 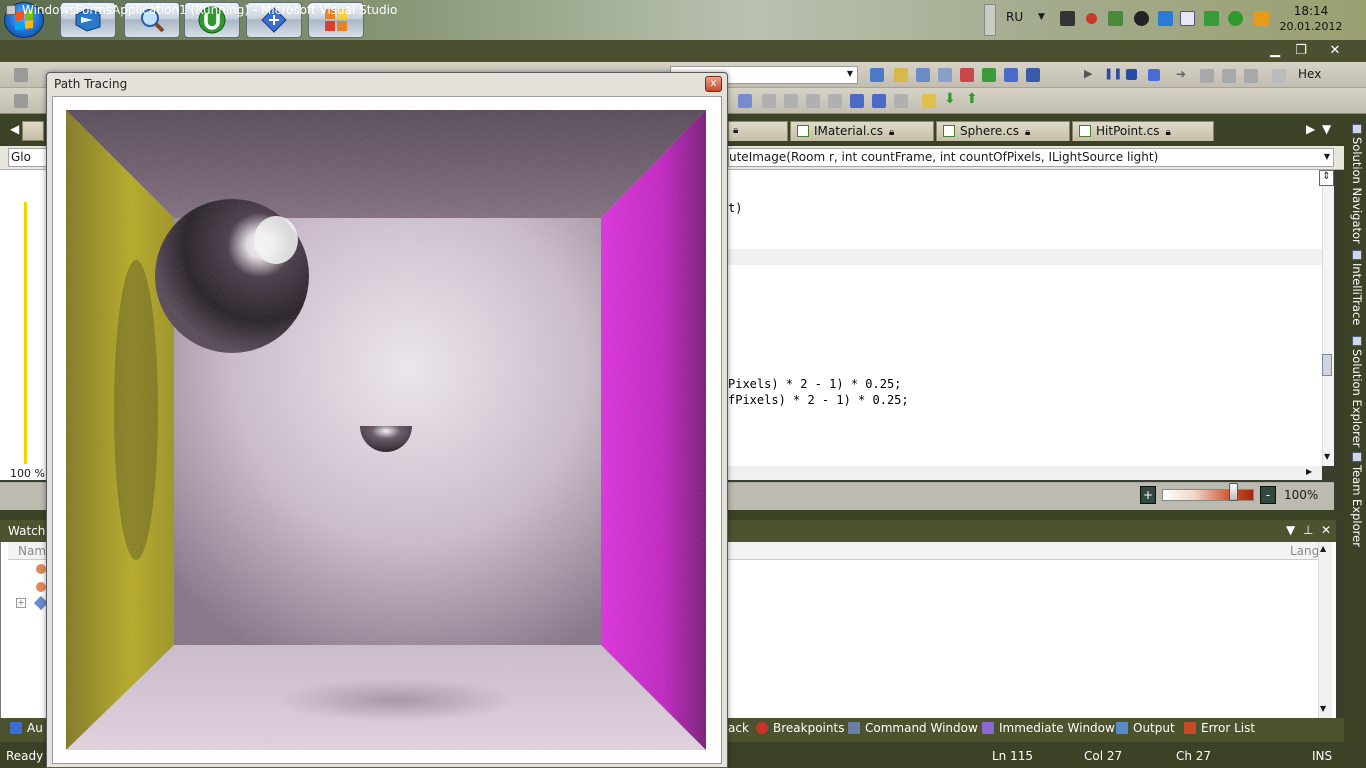 What do you see at coordinates (745, 101) in the screenshot?
I see `comment-icon` at bounding box center [745, 101].